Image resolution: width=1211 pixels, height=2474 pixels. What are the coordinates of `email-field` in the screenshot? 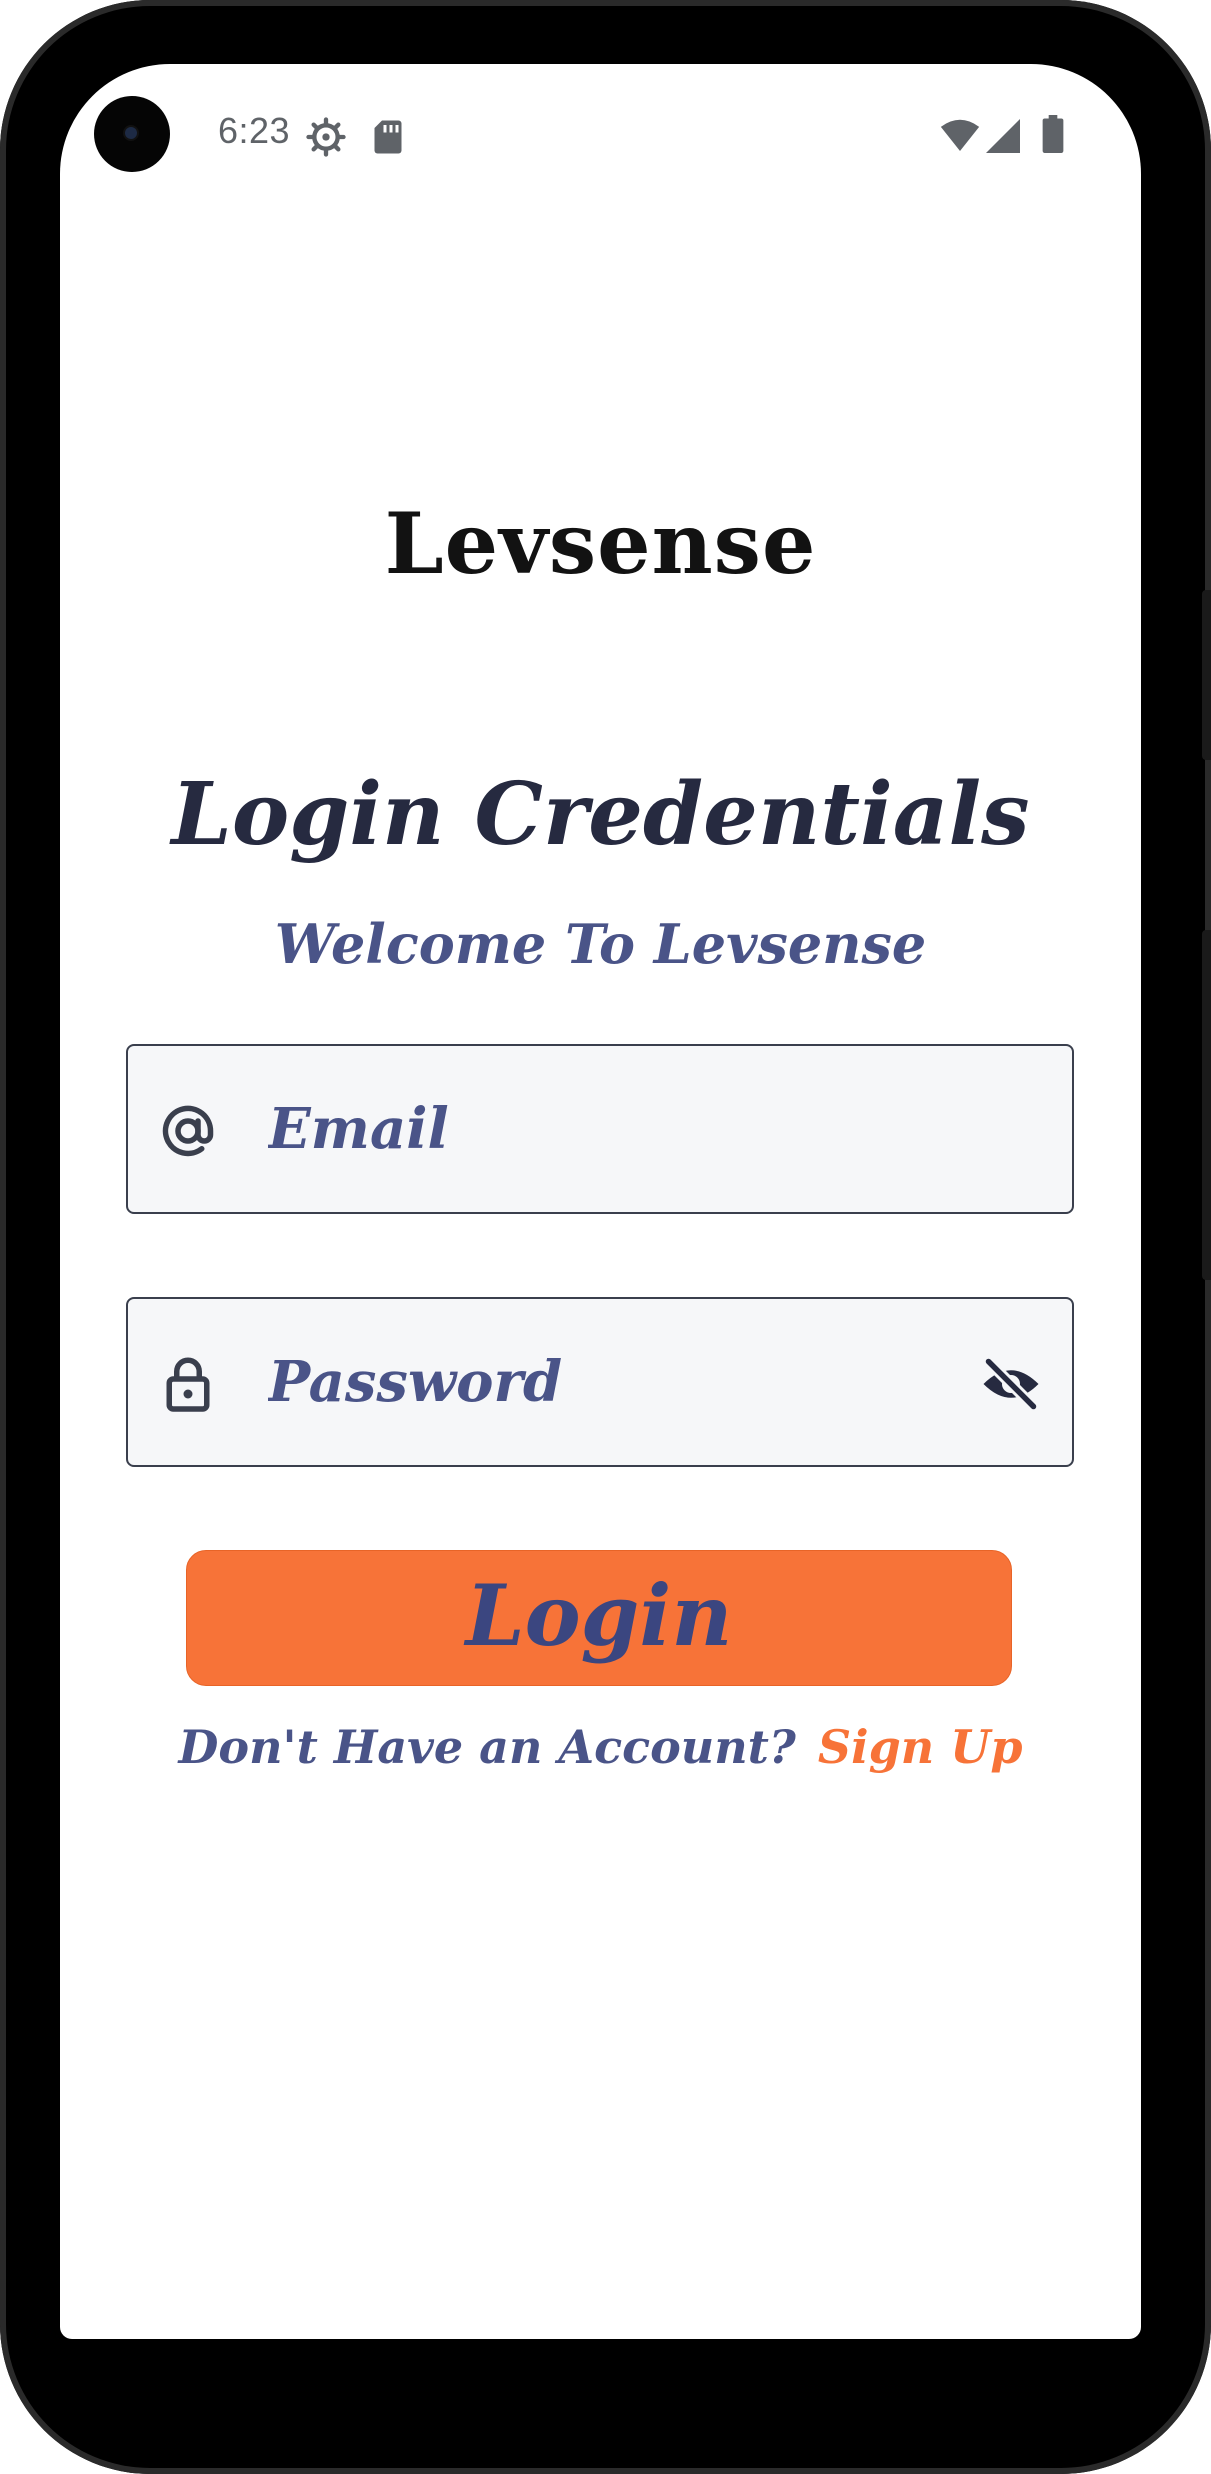 It's located at (600, 1129).